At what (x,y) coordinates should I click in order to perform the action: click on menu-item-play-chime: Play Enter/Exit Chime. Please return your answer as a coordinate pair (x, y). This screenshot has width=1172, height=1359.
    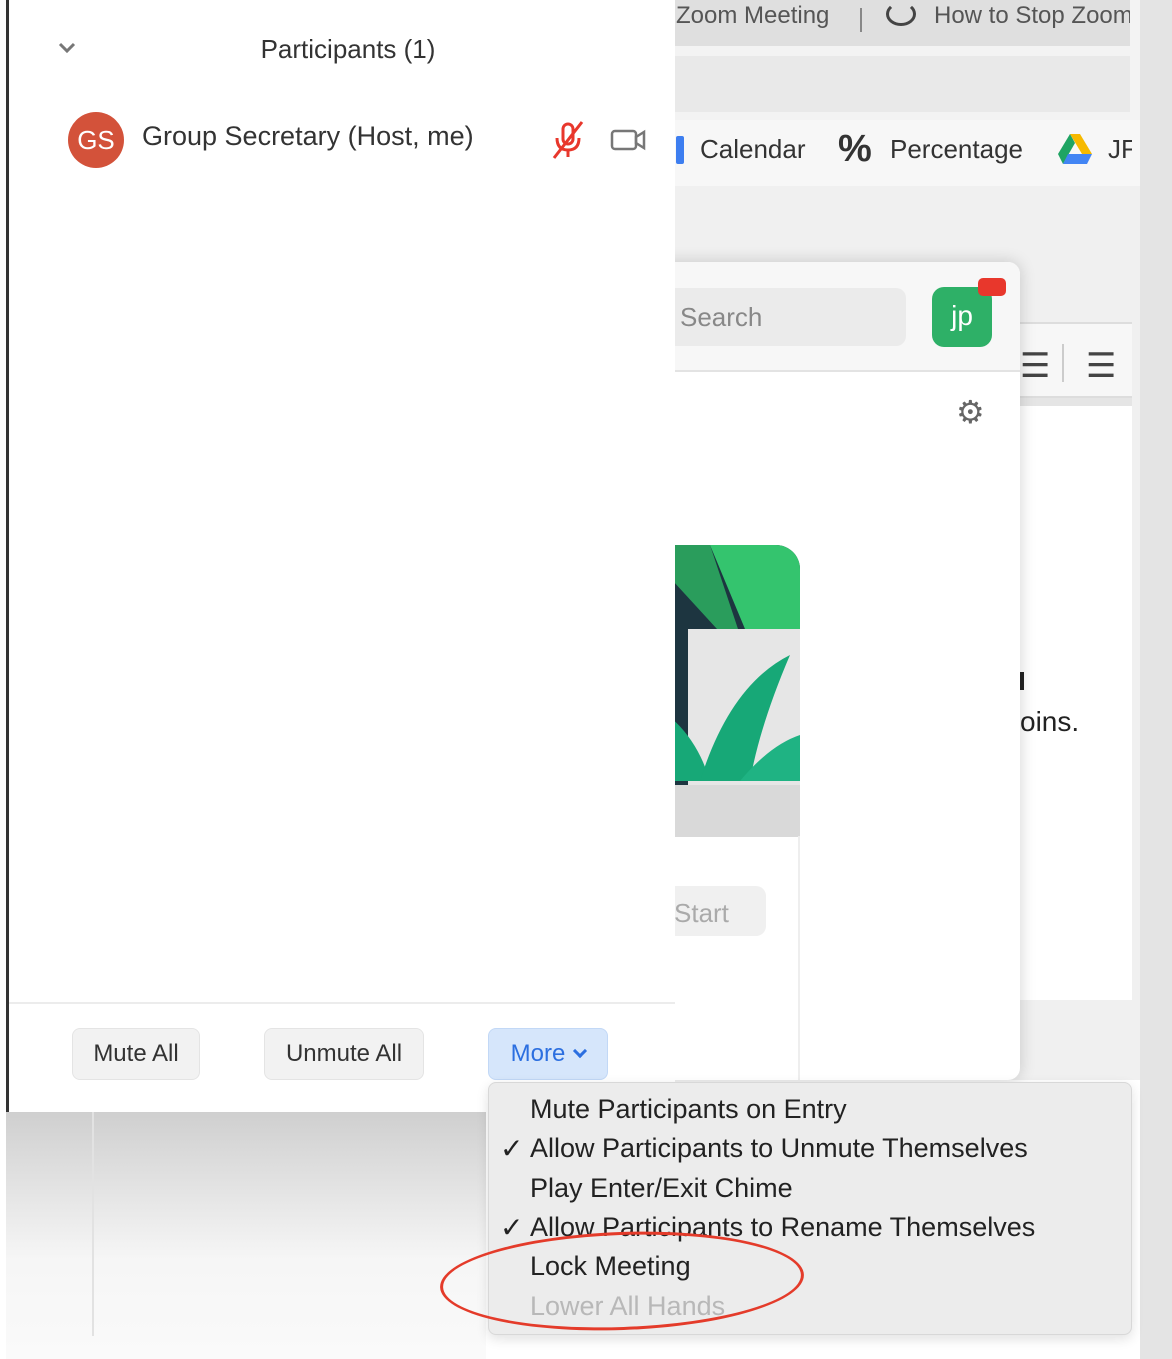
    Looking at the image, I should click on (661, 1188).